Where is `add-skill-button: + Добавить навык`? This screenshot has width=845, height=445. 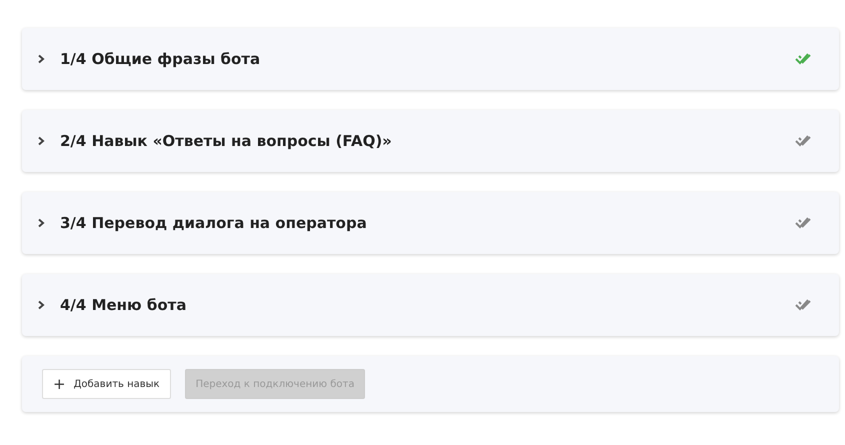
add-skill-button: + Добавить навык is located at coordinates (106, 384).